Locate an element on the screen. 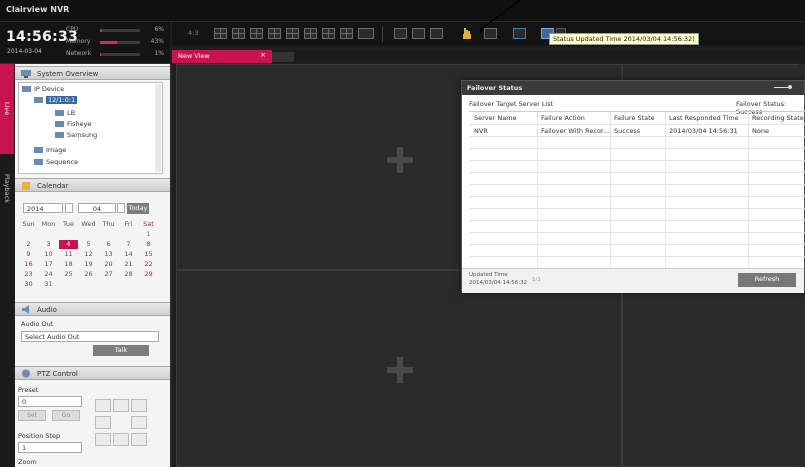 This screenshot has height=467, width=805. side-tab-playback: Playback is located at coordinates (7, 189).